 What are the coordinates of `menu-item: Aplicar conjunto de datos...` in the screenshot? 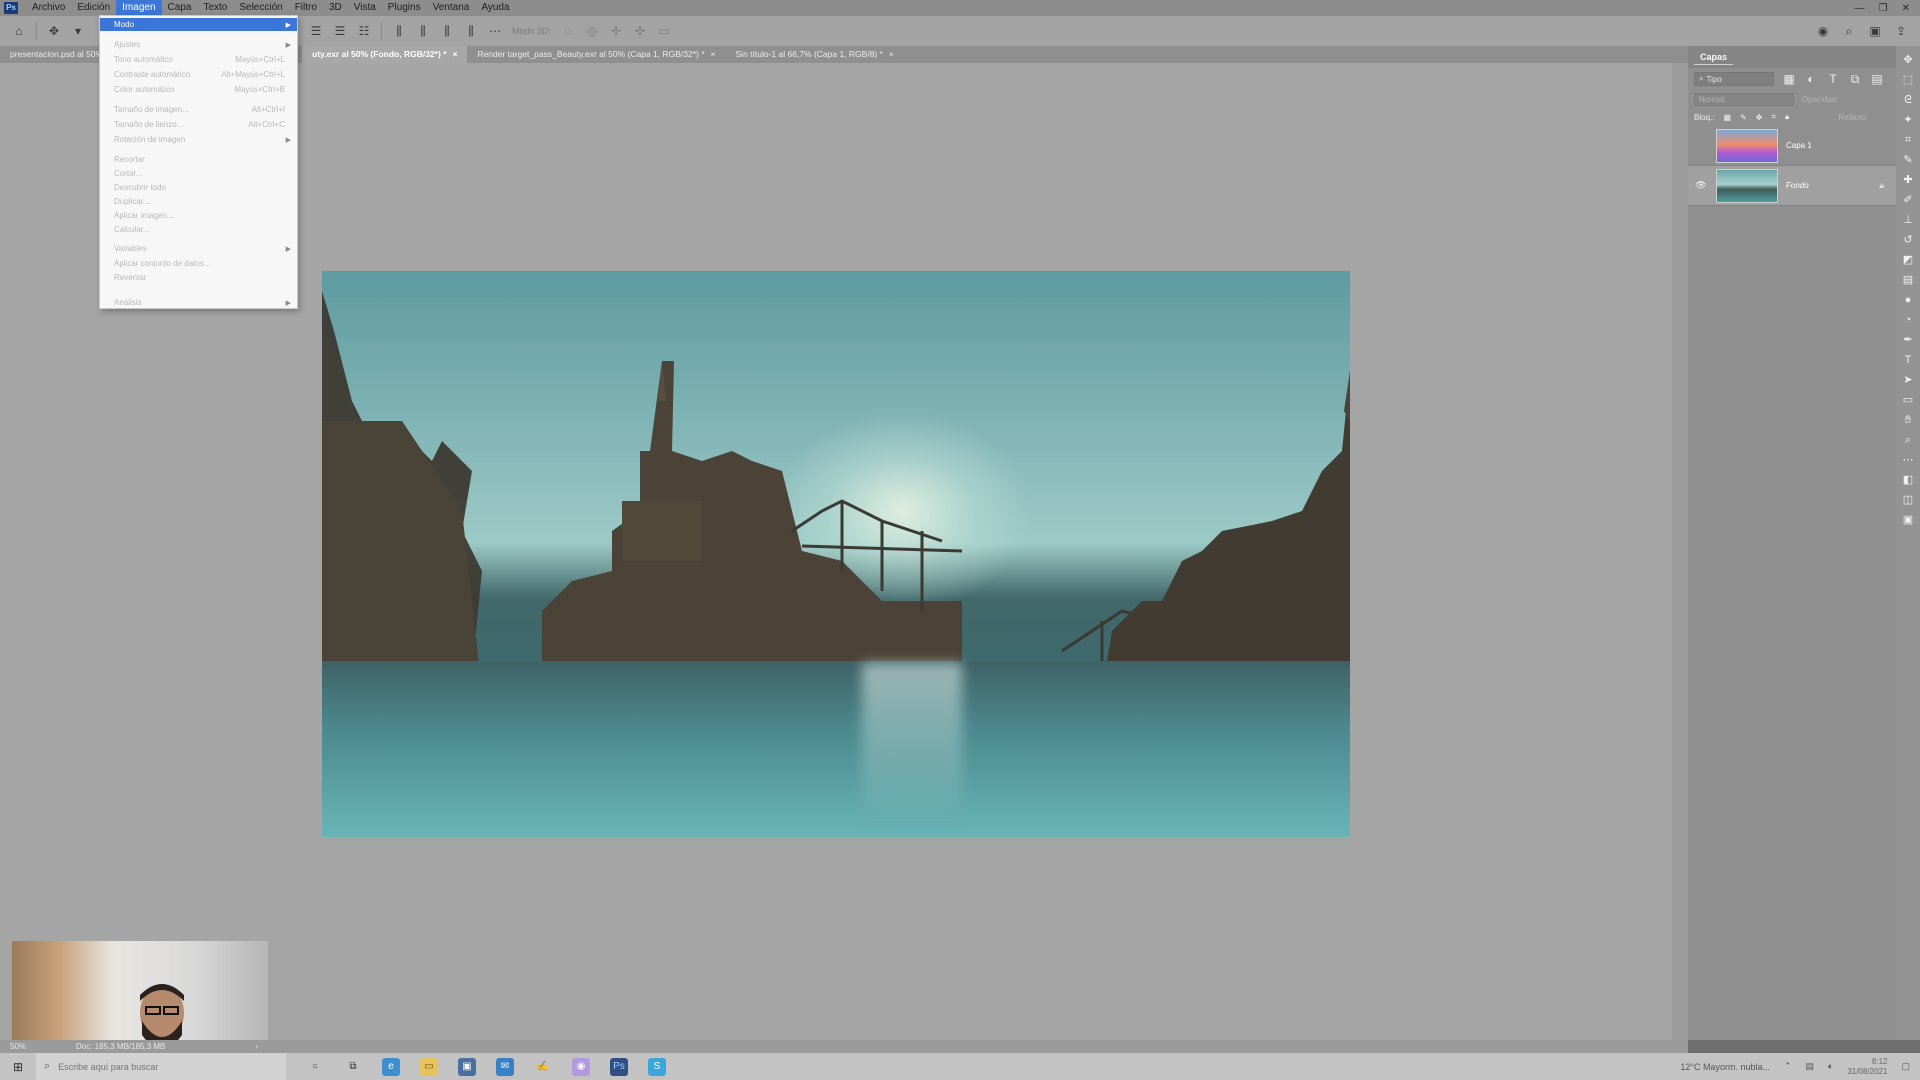 It's located at (198, 263).